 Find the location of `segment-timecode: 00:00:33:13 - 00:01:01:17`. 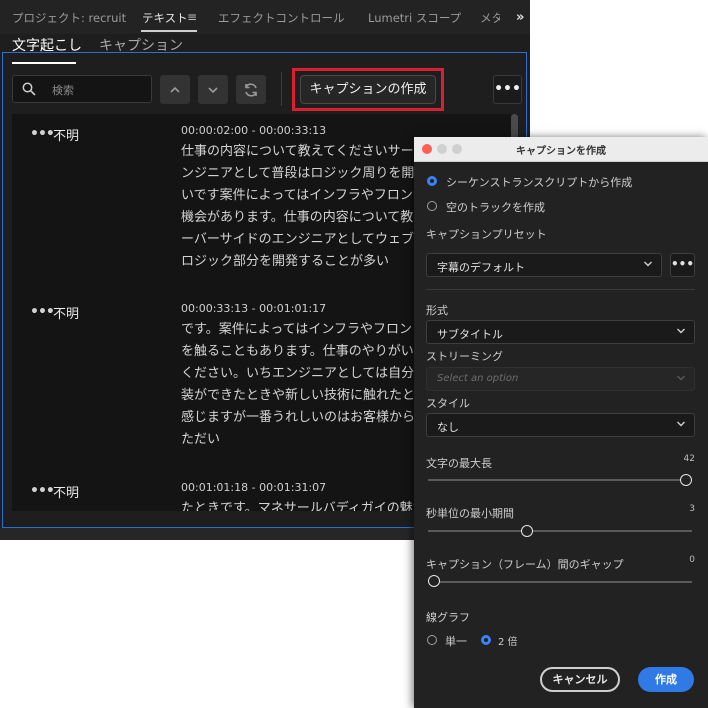

segment-timecode: 00:00:33:13 - 00:01:01:17 is located at coordinates (254, 308).